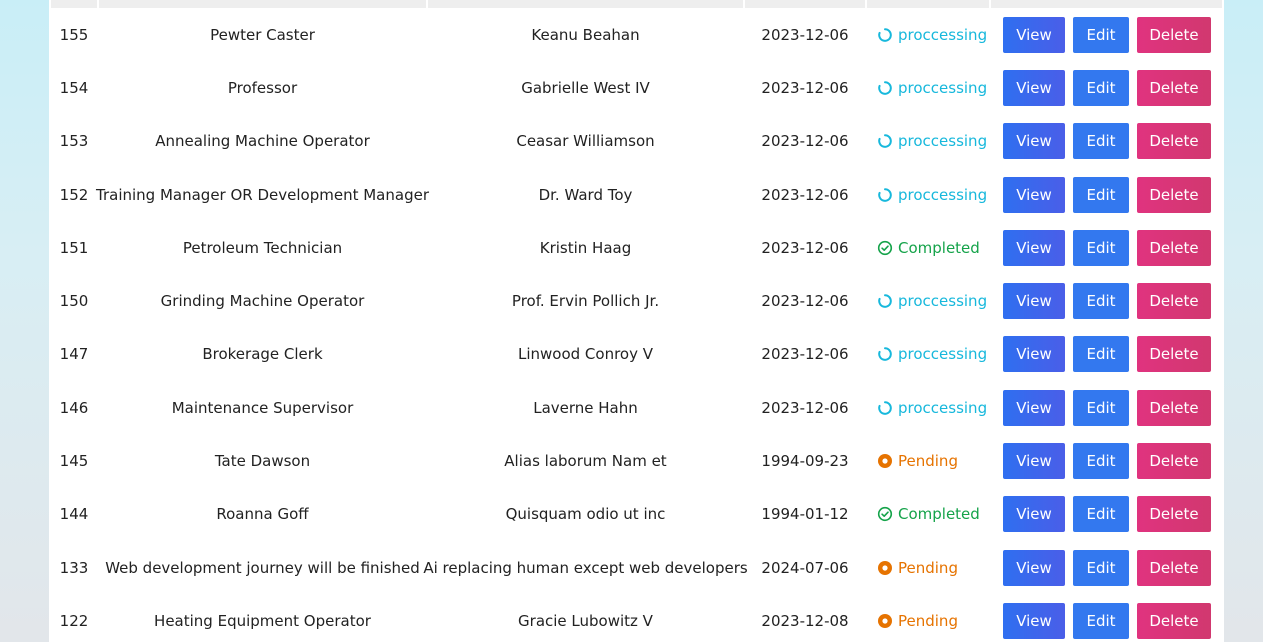 The width and height of the screenshot is (1263, 642). I want to click on row-date: 2024-07-06, so click(805, 567).